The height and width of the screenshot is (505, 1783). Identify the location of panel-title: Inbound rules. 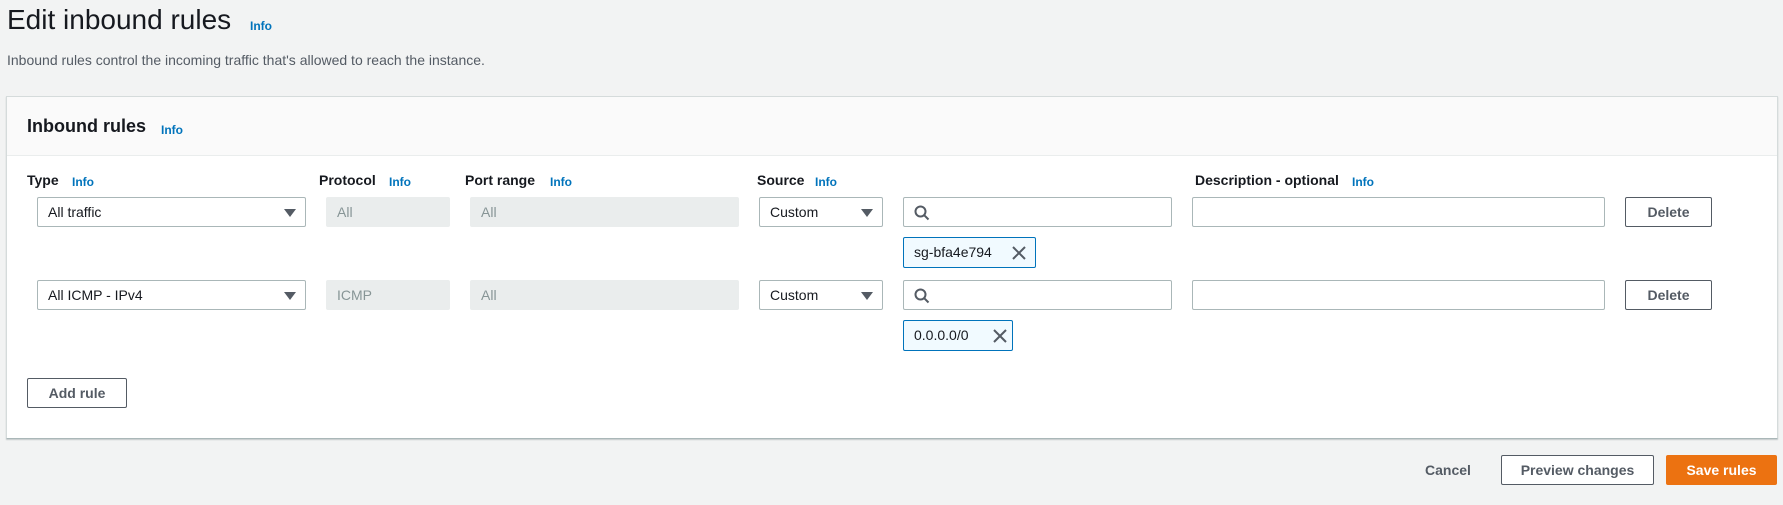
(86, 126).